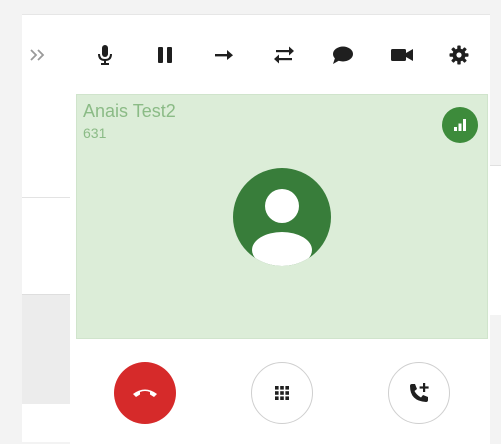 The width and height of the screenshot is (501, 444). I want to click on phone-add-icon, so click(419, 392).